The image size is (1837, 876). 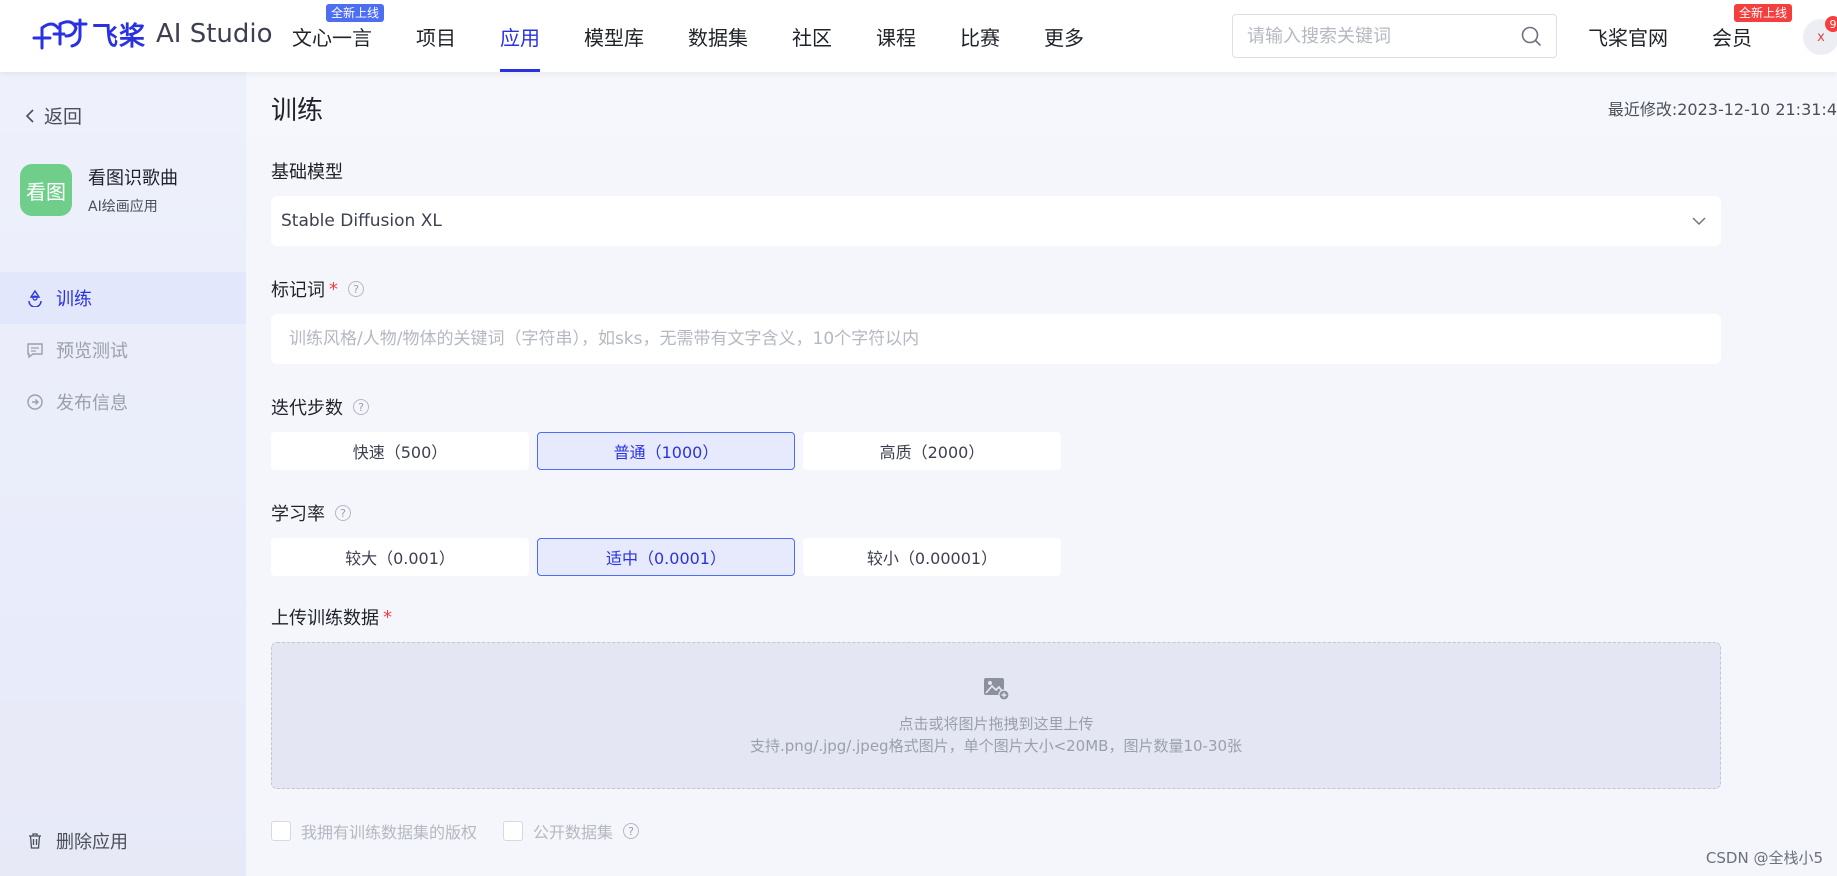 I want to click on nav-item-label: 比赛, so click(x=980, y=37).